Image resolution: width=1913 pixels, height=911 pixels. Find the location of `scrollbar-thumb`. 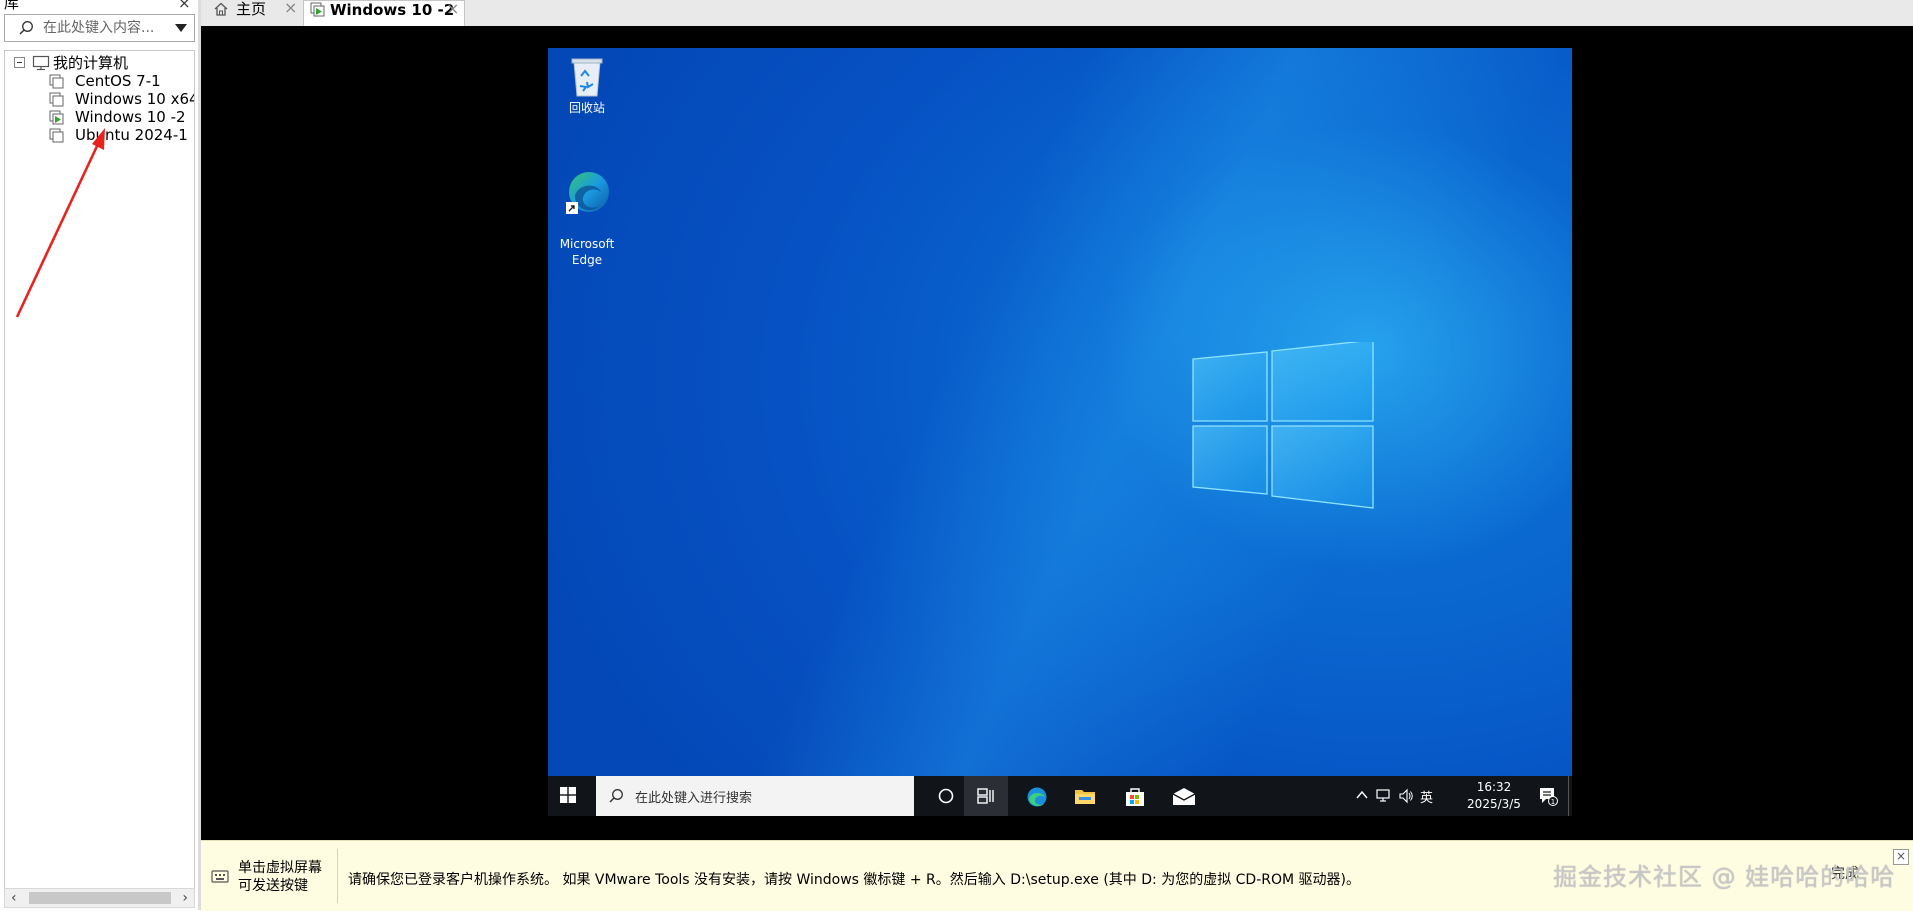

scrollbar-thumb is located at coordinates (100, 898).